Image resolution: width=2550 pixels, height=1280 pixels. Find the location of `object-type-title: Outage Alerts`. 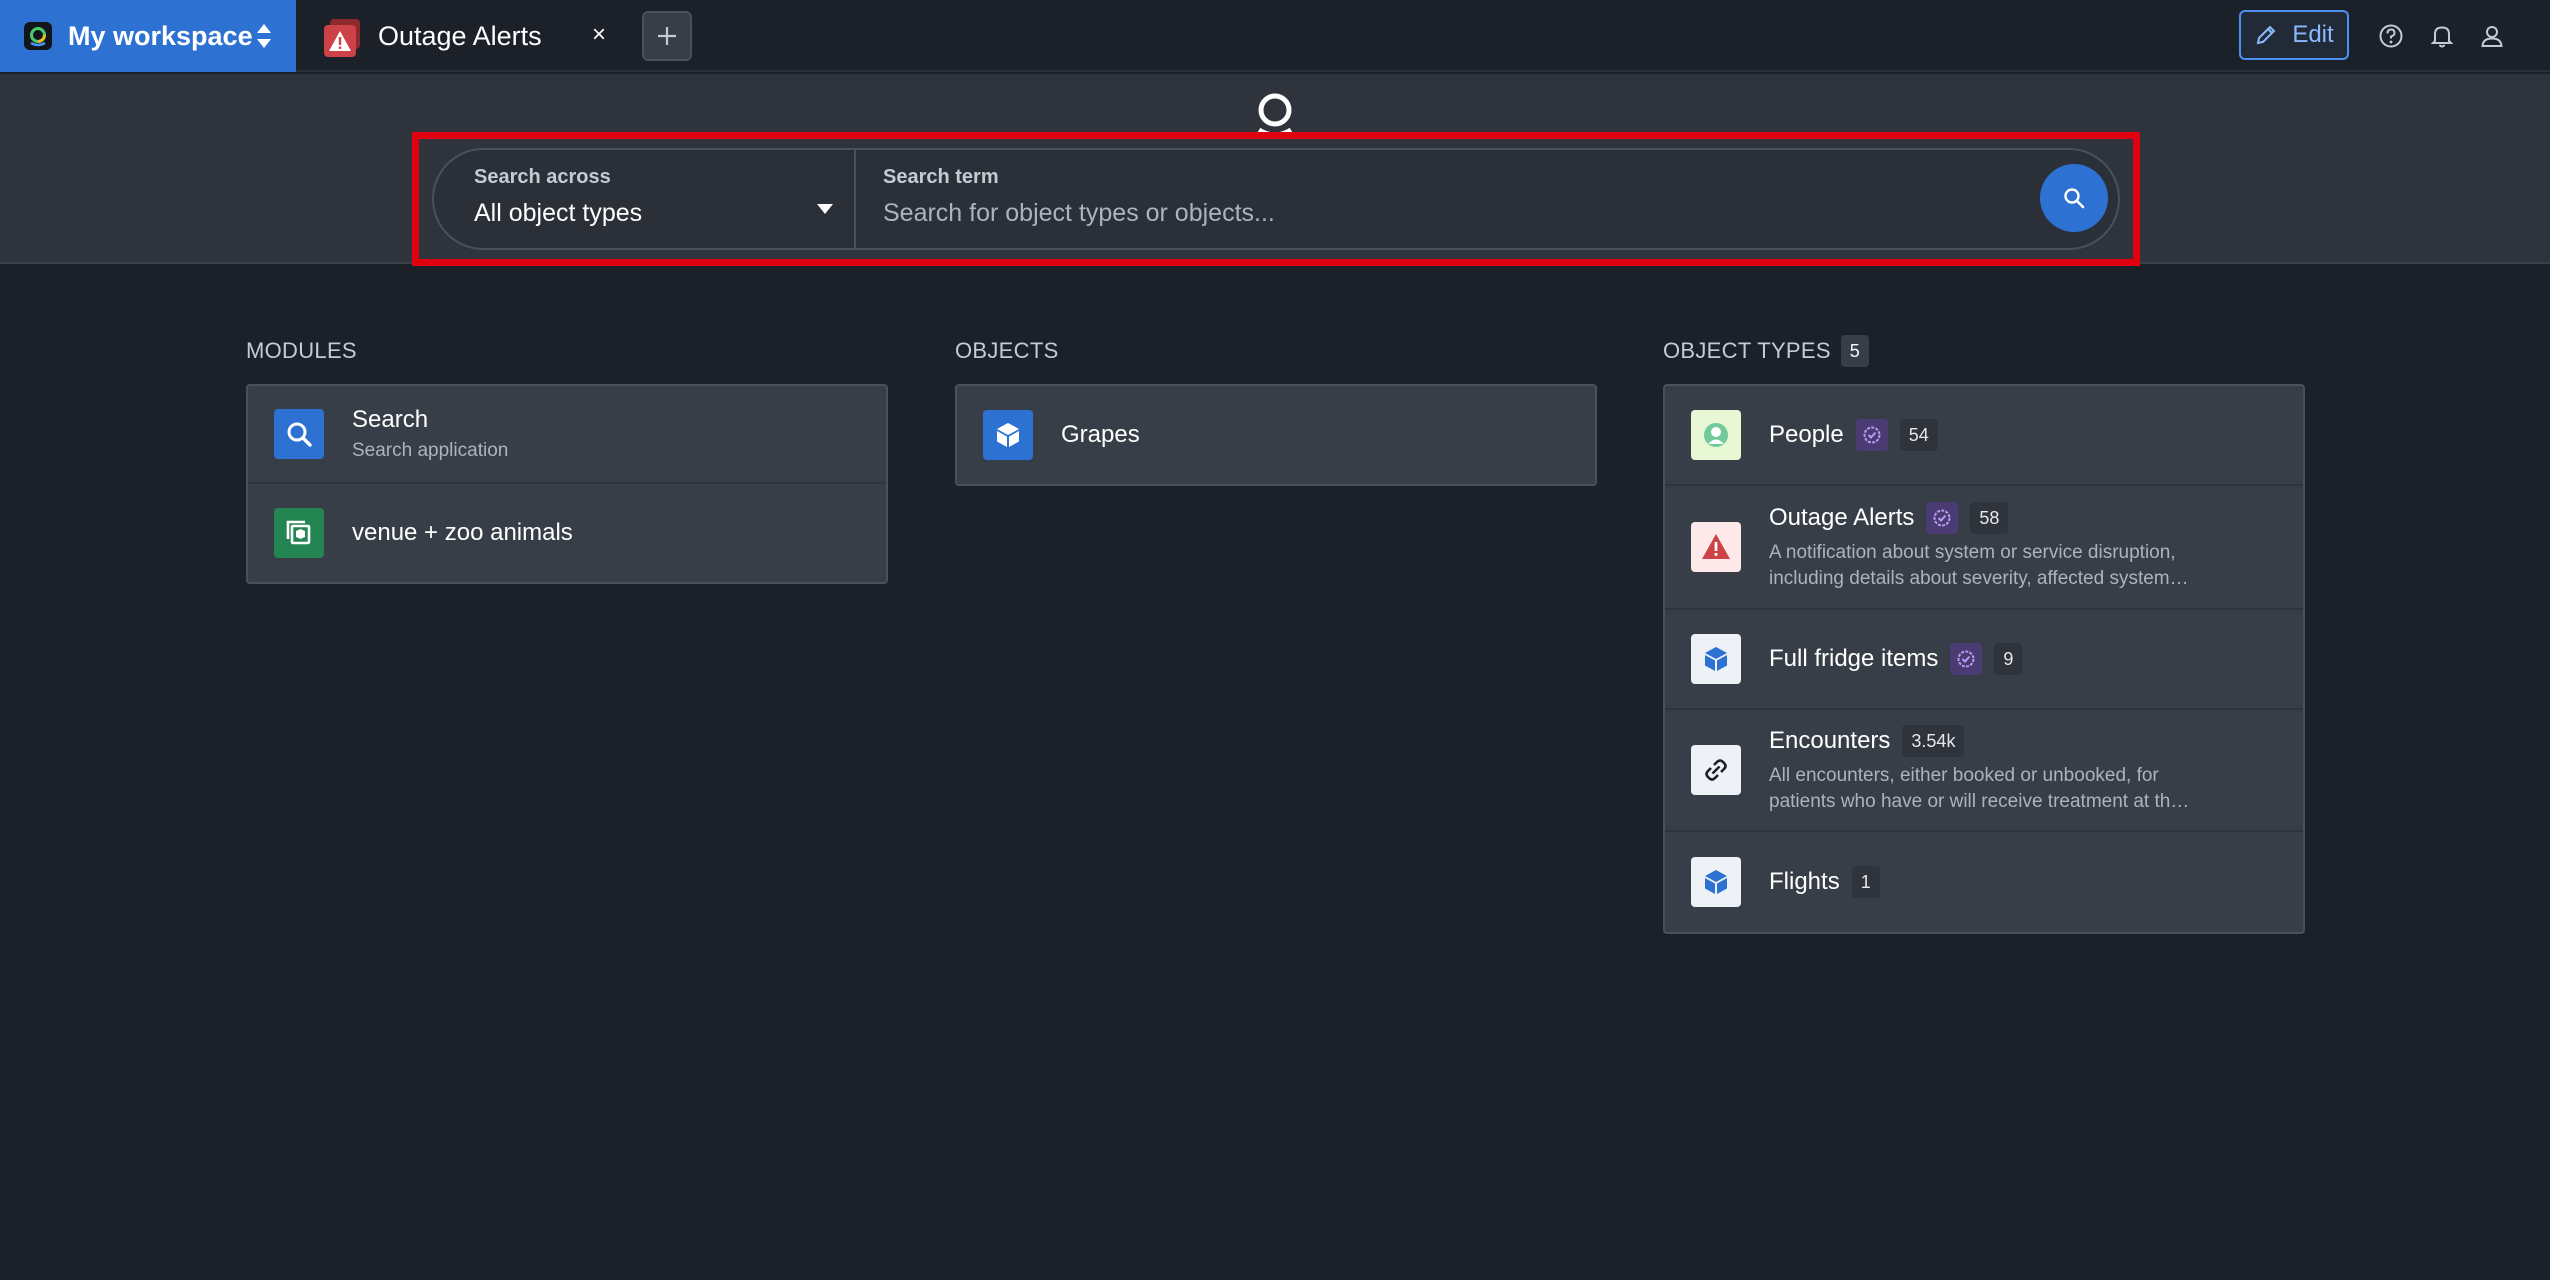

object-type-title: Outage Alerts is located at coordinates (1842, 517).